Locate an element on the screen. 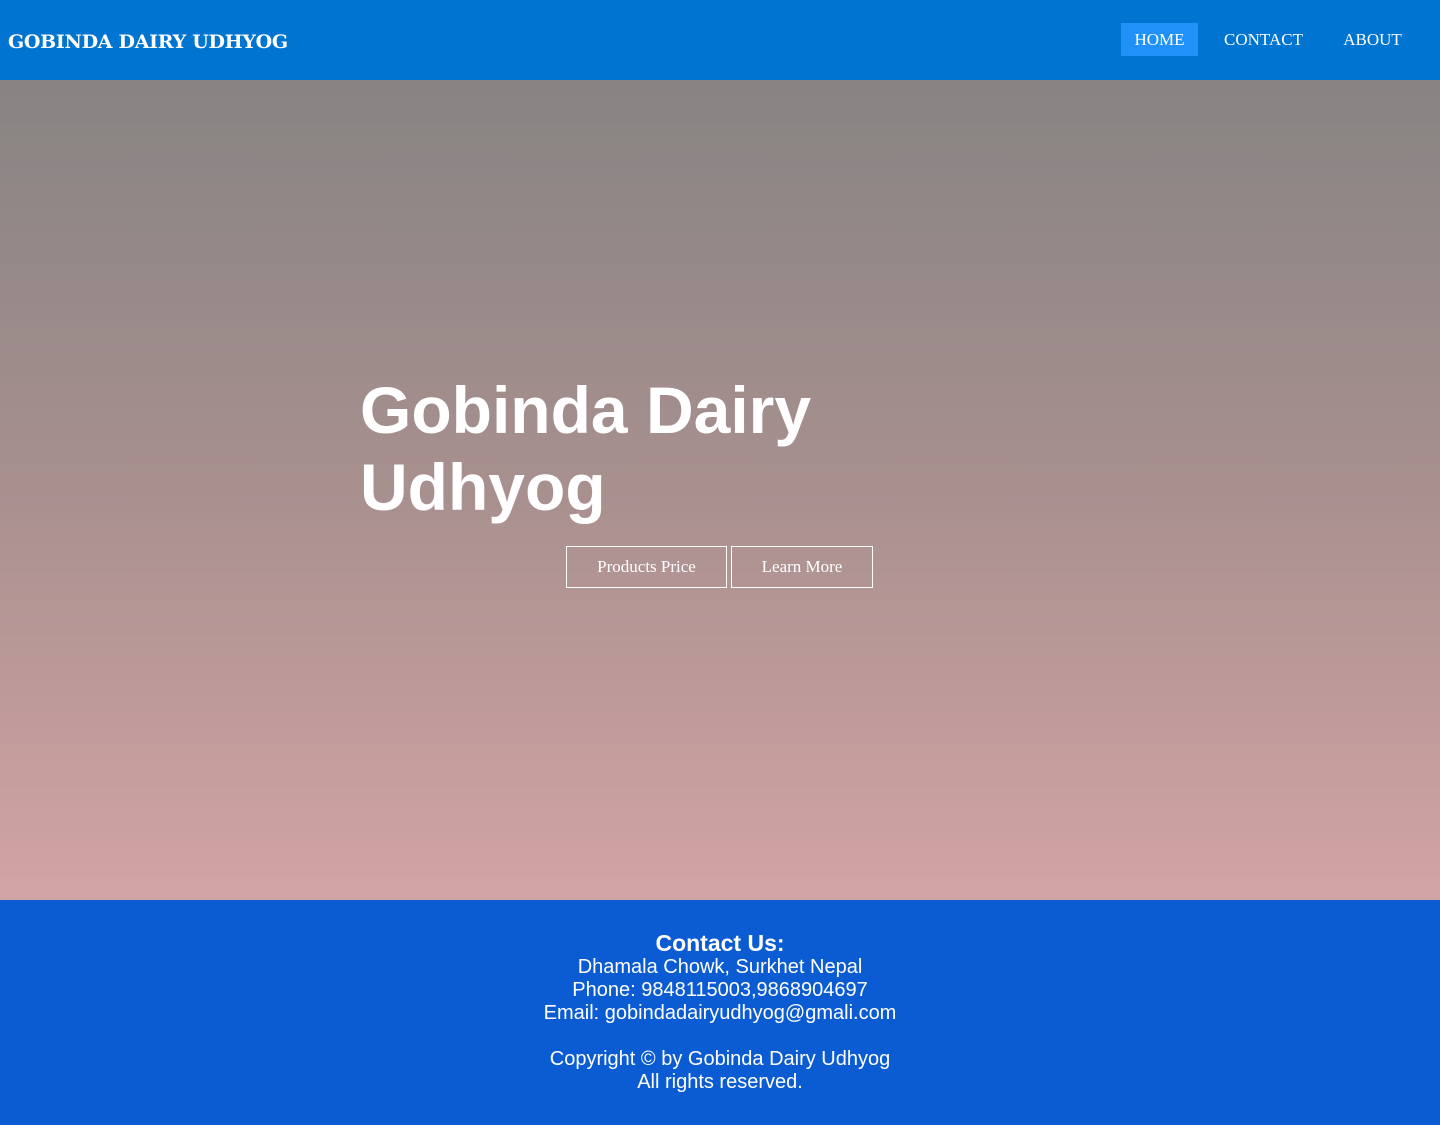 This screenshot has width=1440, height=1125. footer-email: Email: gobindadairyudhyog@gmali.com is located at coordinates (720, 1013).